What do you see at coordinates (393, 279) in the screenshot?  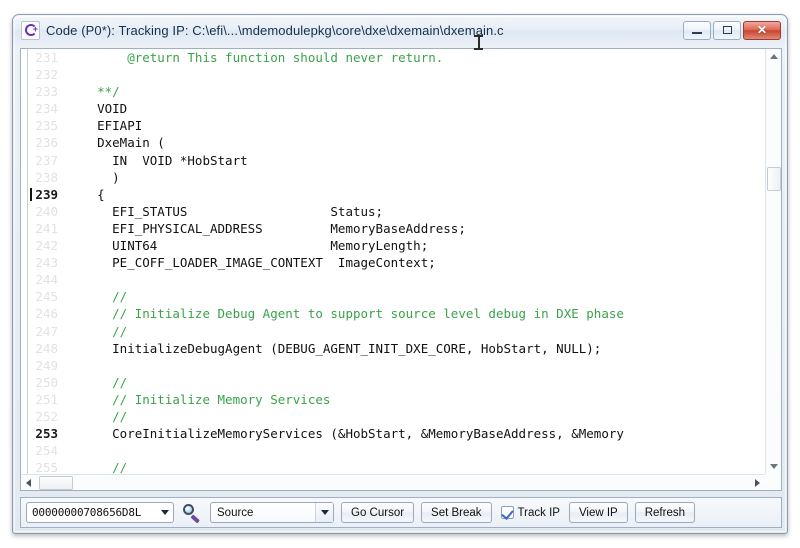 I see `code-line: 244` at bounding box center [393, 279].